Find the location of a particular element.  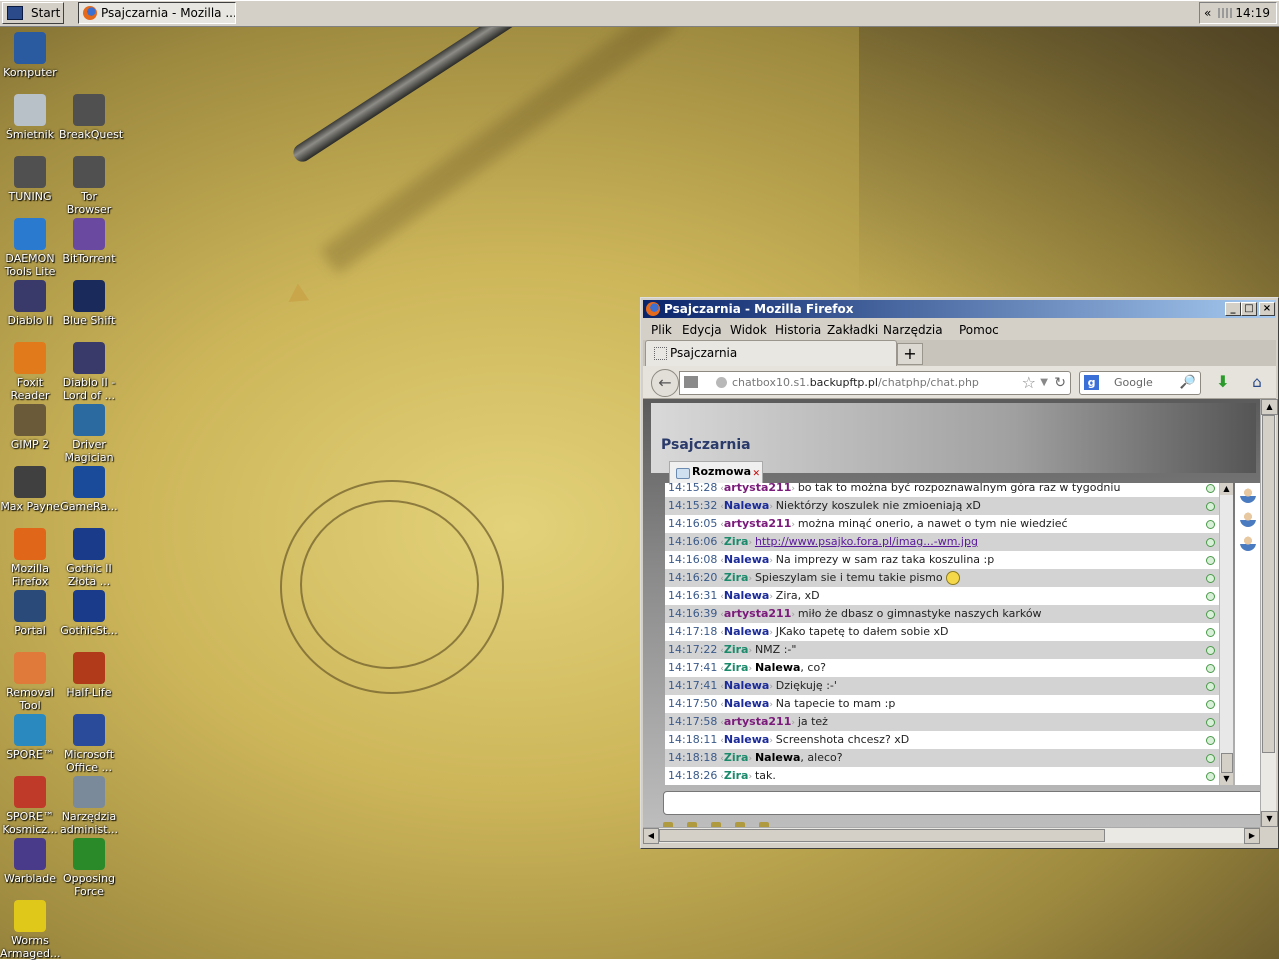

home-icon: ⌂ is located at coordinates (1257, 382).